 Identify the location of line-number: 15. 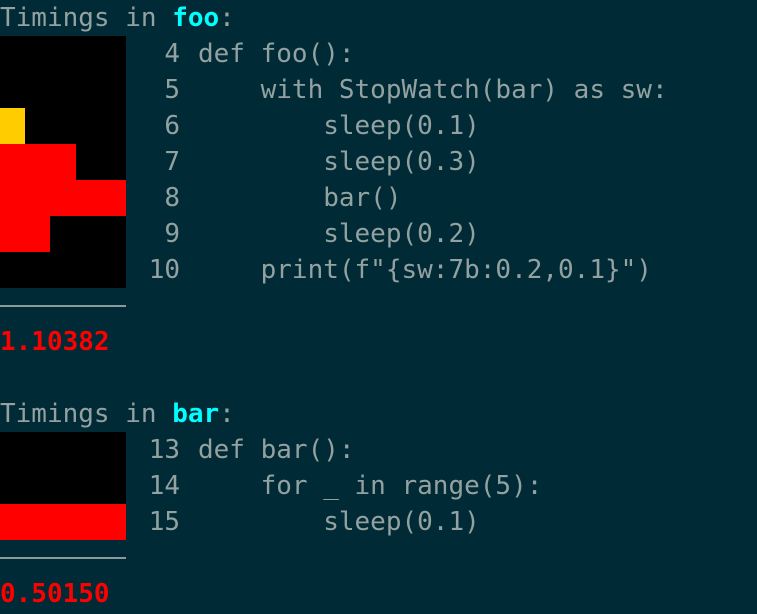
(164, 522).